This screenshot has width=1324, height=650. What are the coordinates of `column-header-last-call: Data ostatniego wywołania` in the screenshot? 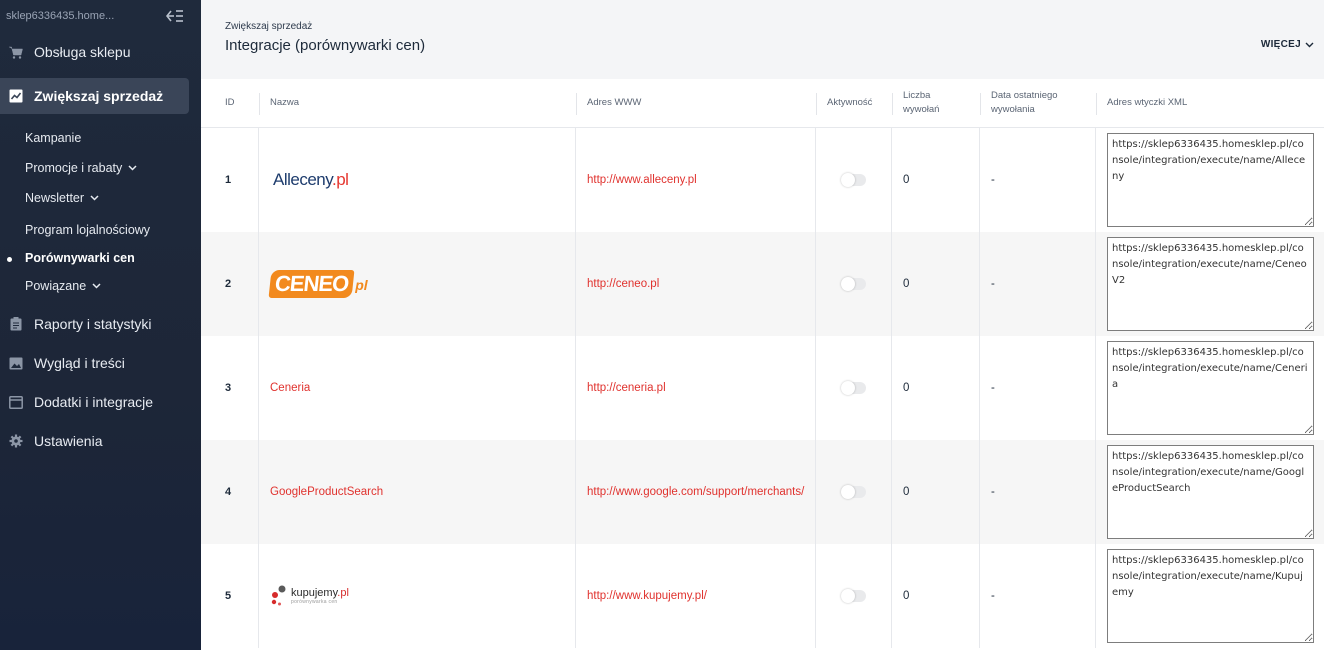 It's located at (1038, 103).